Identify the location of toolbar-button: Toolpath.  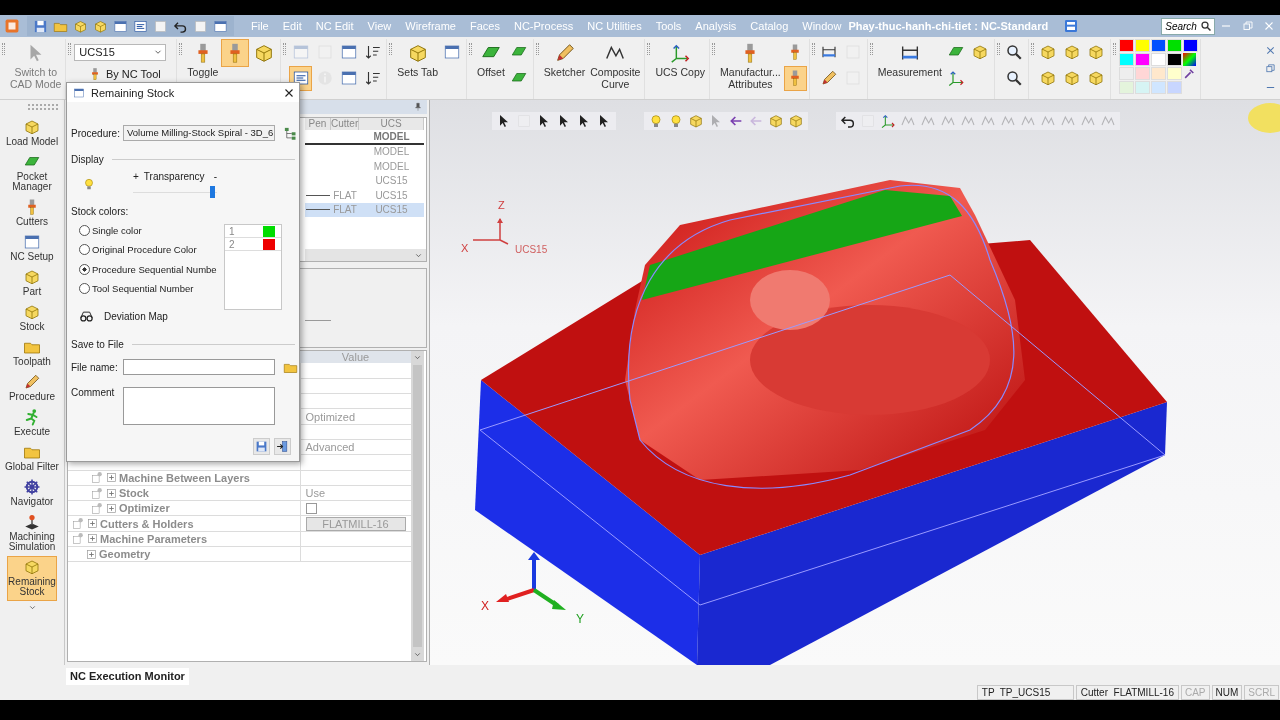
(32, 353).